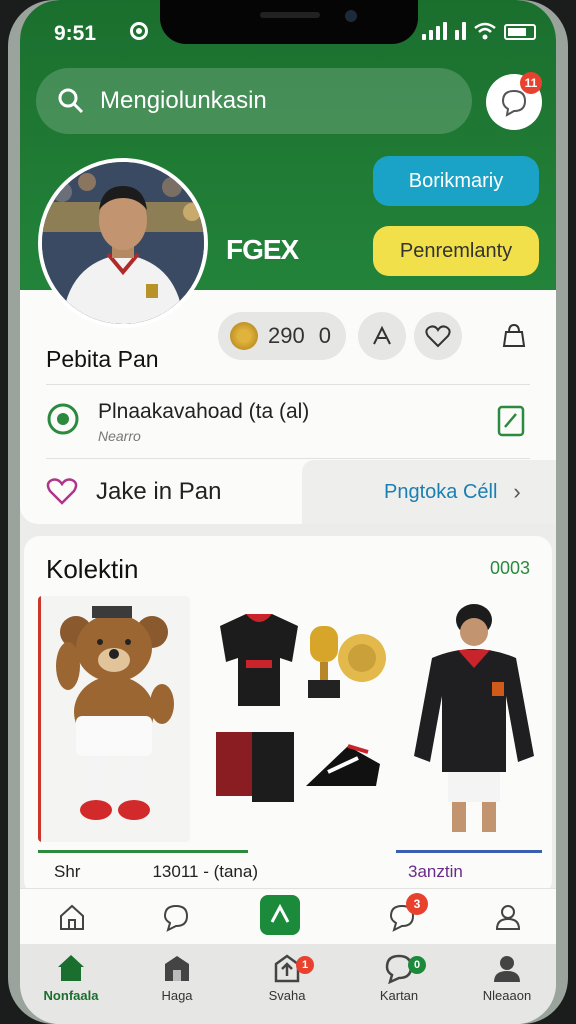 The width and height of the screenshot is (576, 1024). I want to click on tab-profile: Nleaaon, so click(507, 977).